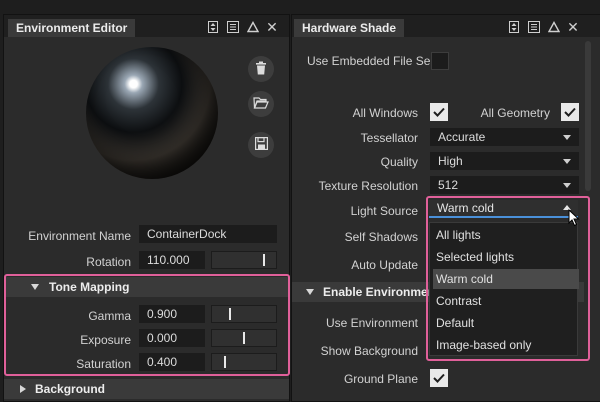 This screenshot has height=402, width=600. What do you see at coordinates (264, 260) in the screenshot?
I see `rotation-slider-knob` at bounding box center [264, 260].